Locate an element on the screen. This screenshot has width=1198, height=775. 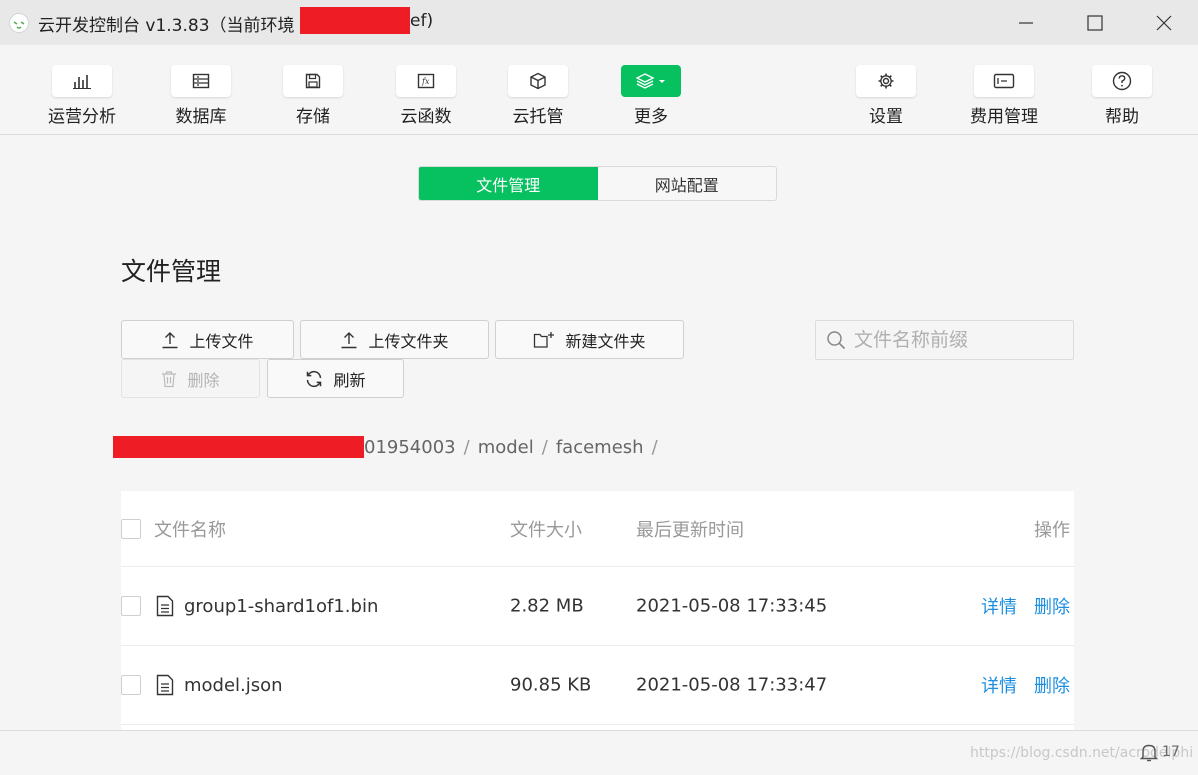
new-folder-icon is located at coordinates (544, 339).